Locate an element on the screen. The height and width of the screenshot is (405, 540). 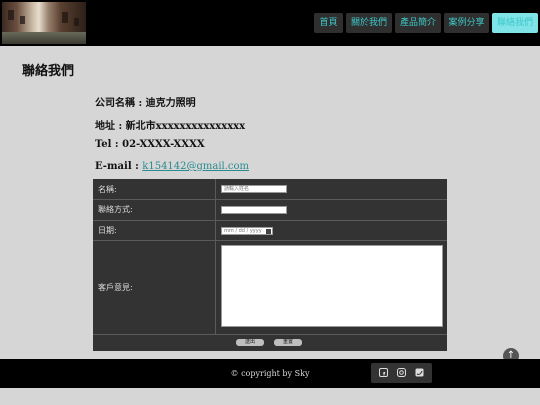
social-links is located at coordinates (401, 373).